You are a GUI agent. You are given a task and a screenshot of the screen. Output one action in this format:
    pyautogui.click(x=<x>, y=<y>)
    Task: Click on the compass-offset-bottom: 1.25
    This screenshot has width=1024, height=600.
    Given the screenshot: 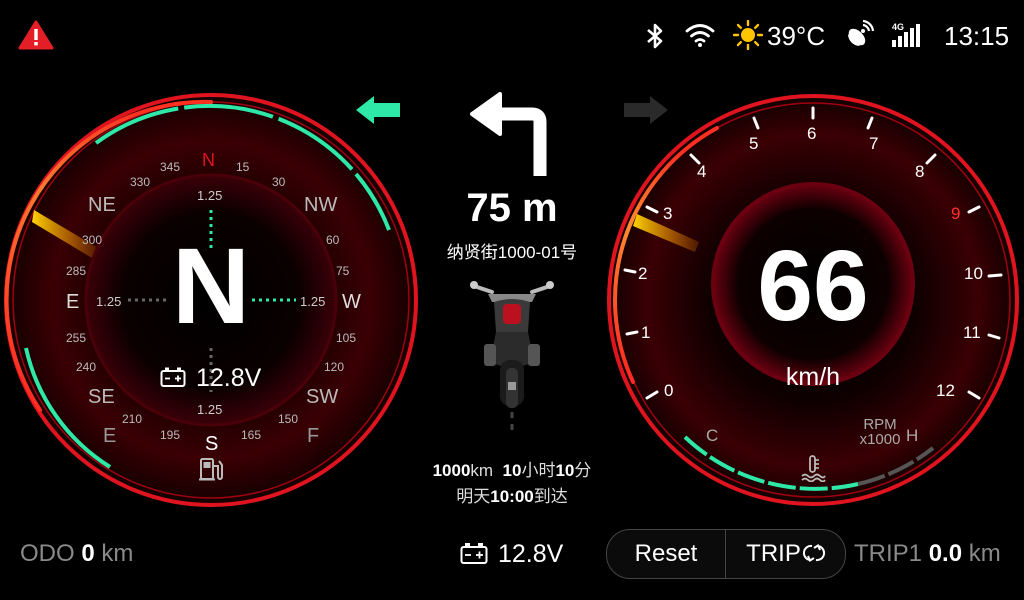 What is the action you would take?
    pyautogui.click(x=210, y=409)
    